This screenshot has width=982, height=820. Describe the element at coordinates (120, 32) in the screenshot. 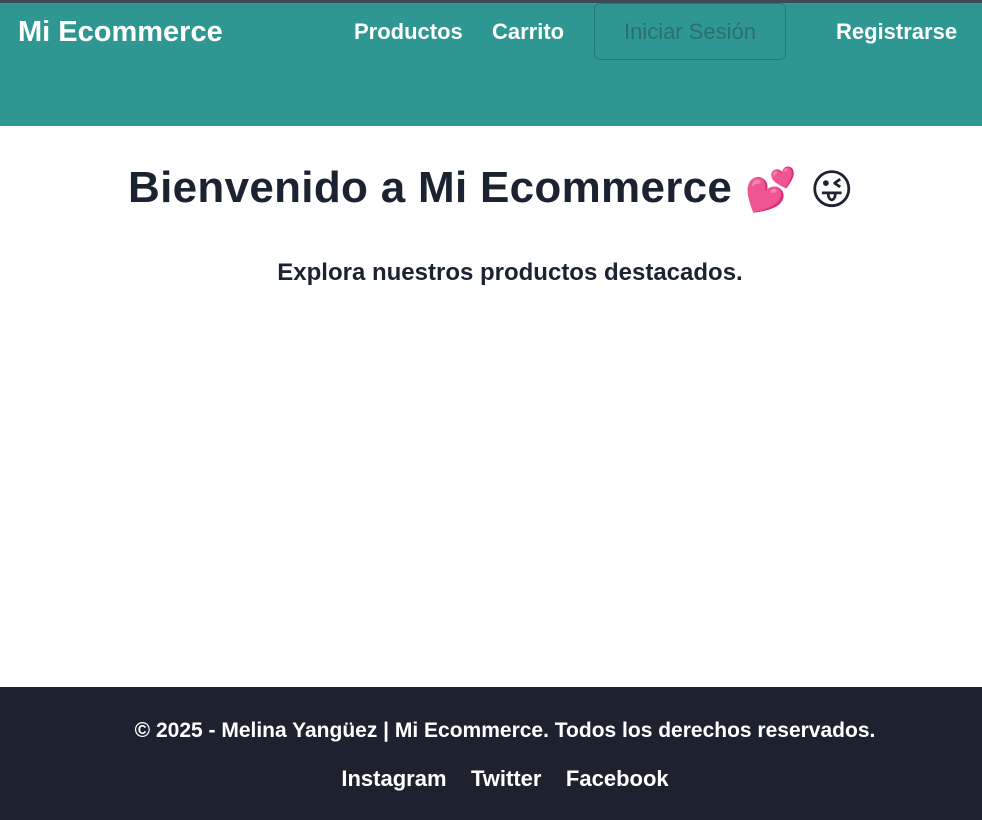

I see `brand-logo: Mi Ecommerce` at that location.